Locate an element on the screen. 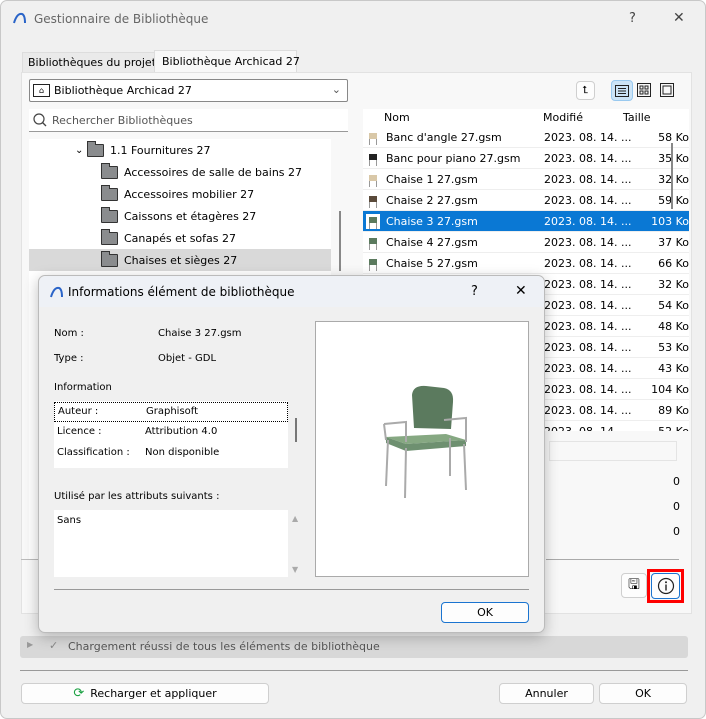 This screenshot has width=706, height=719. tree-scrollbar is located at coordinates (340, 241).